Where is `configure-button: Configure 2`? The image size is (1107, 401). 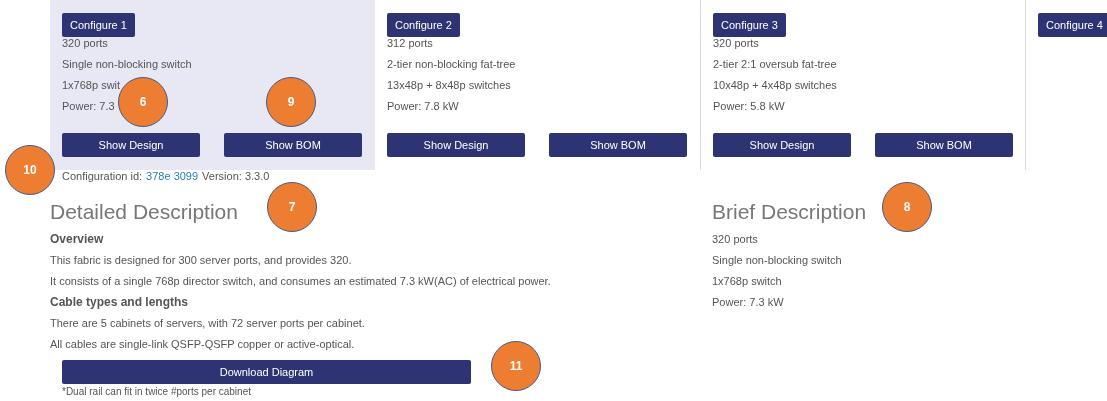 configure-button: Configure 2 is located at coordinates (423, 25).